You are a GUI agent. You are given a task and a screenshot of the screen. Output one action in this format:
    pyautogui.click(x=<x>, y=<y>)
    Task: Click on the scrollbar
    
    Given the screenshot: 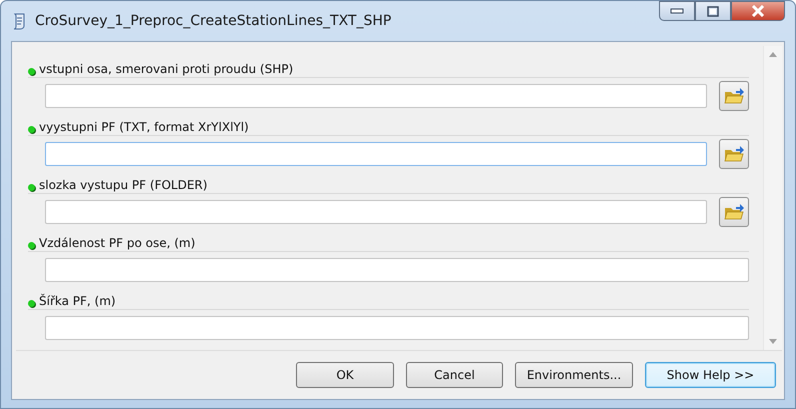 What is the action you would take?
    pyautogui.click(x=772, y=198)
    